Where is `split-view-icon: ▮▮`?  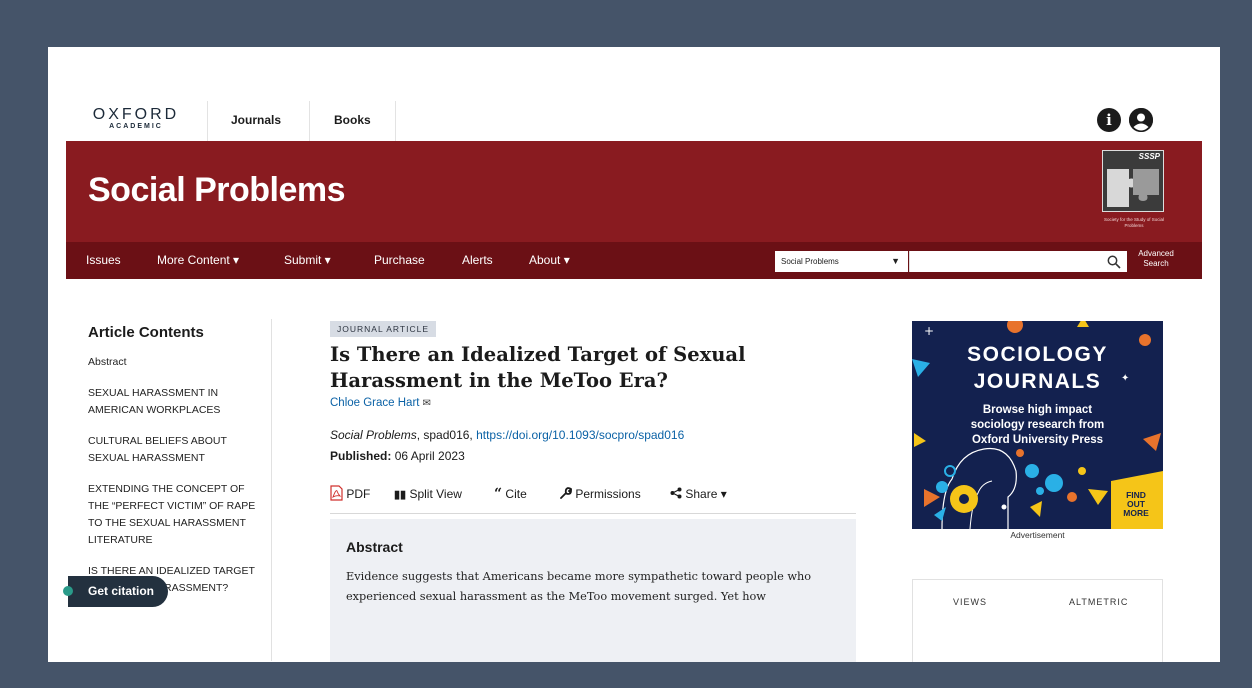
split-view-icon: ▮▮ is located at coordinates (400, 495).